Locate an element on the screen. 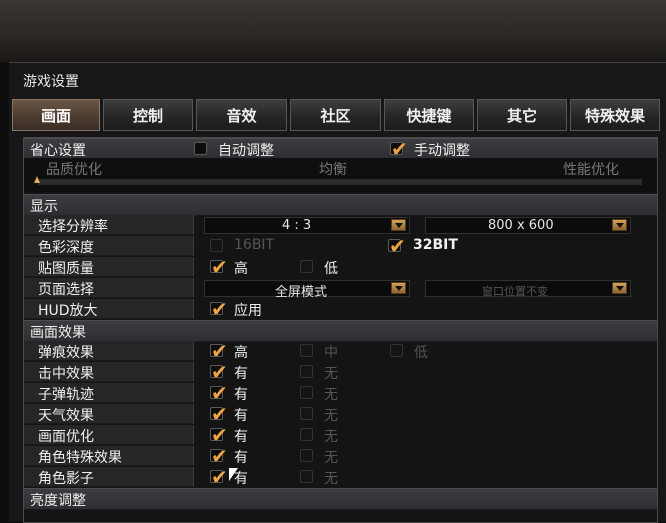 The width and height of the screenshot is (666, 523). bullet-hole-low-label: 低 is located at coordinates (421, 353).